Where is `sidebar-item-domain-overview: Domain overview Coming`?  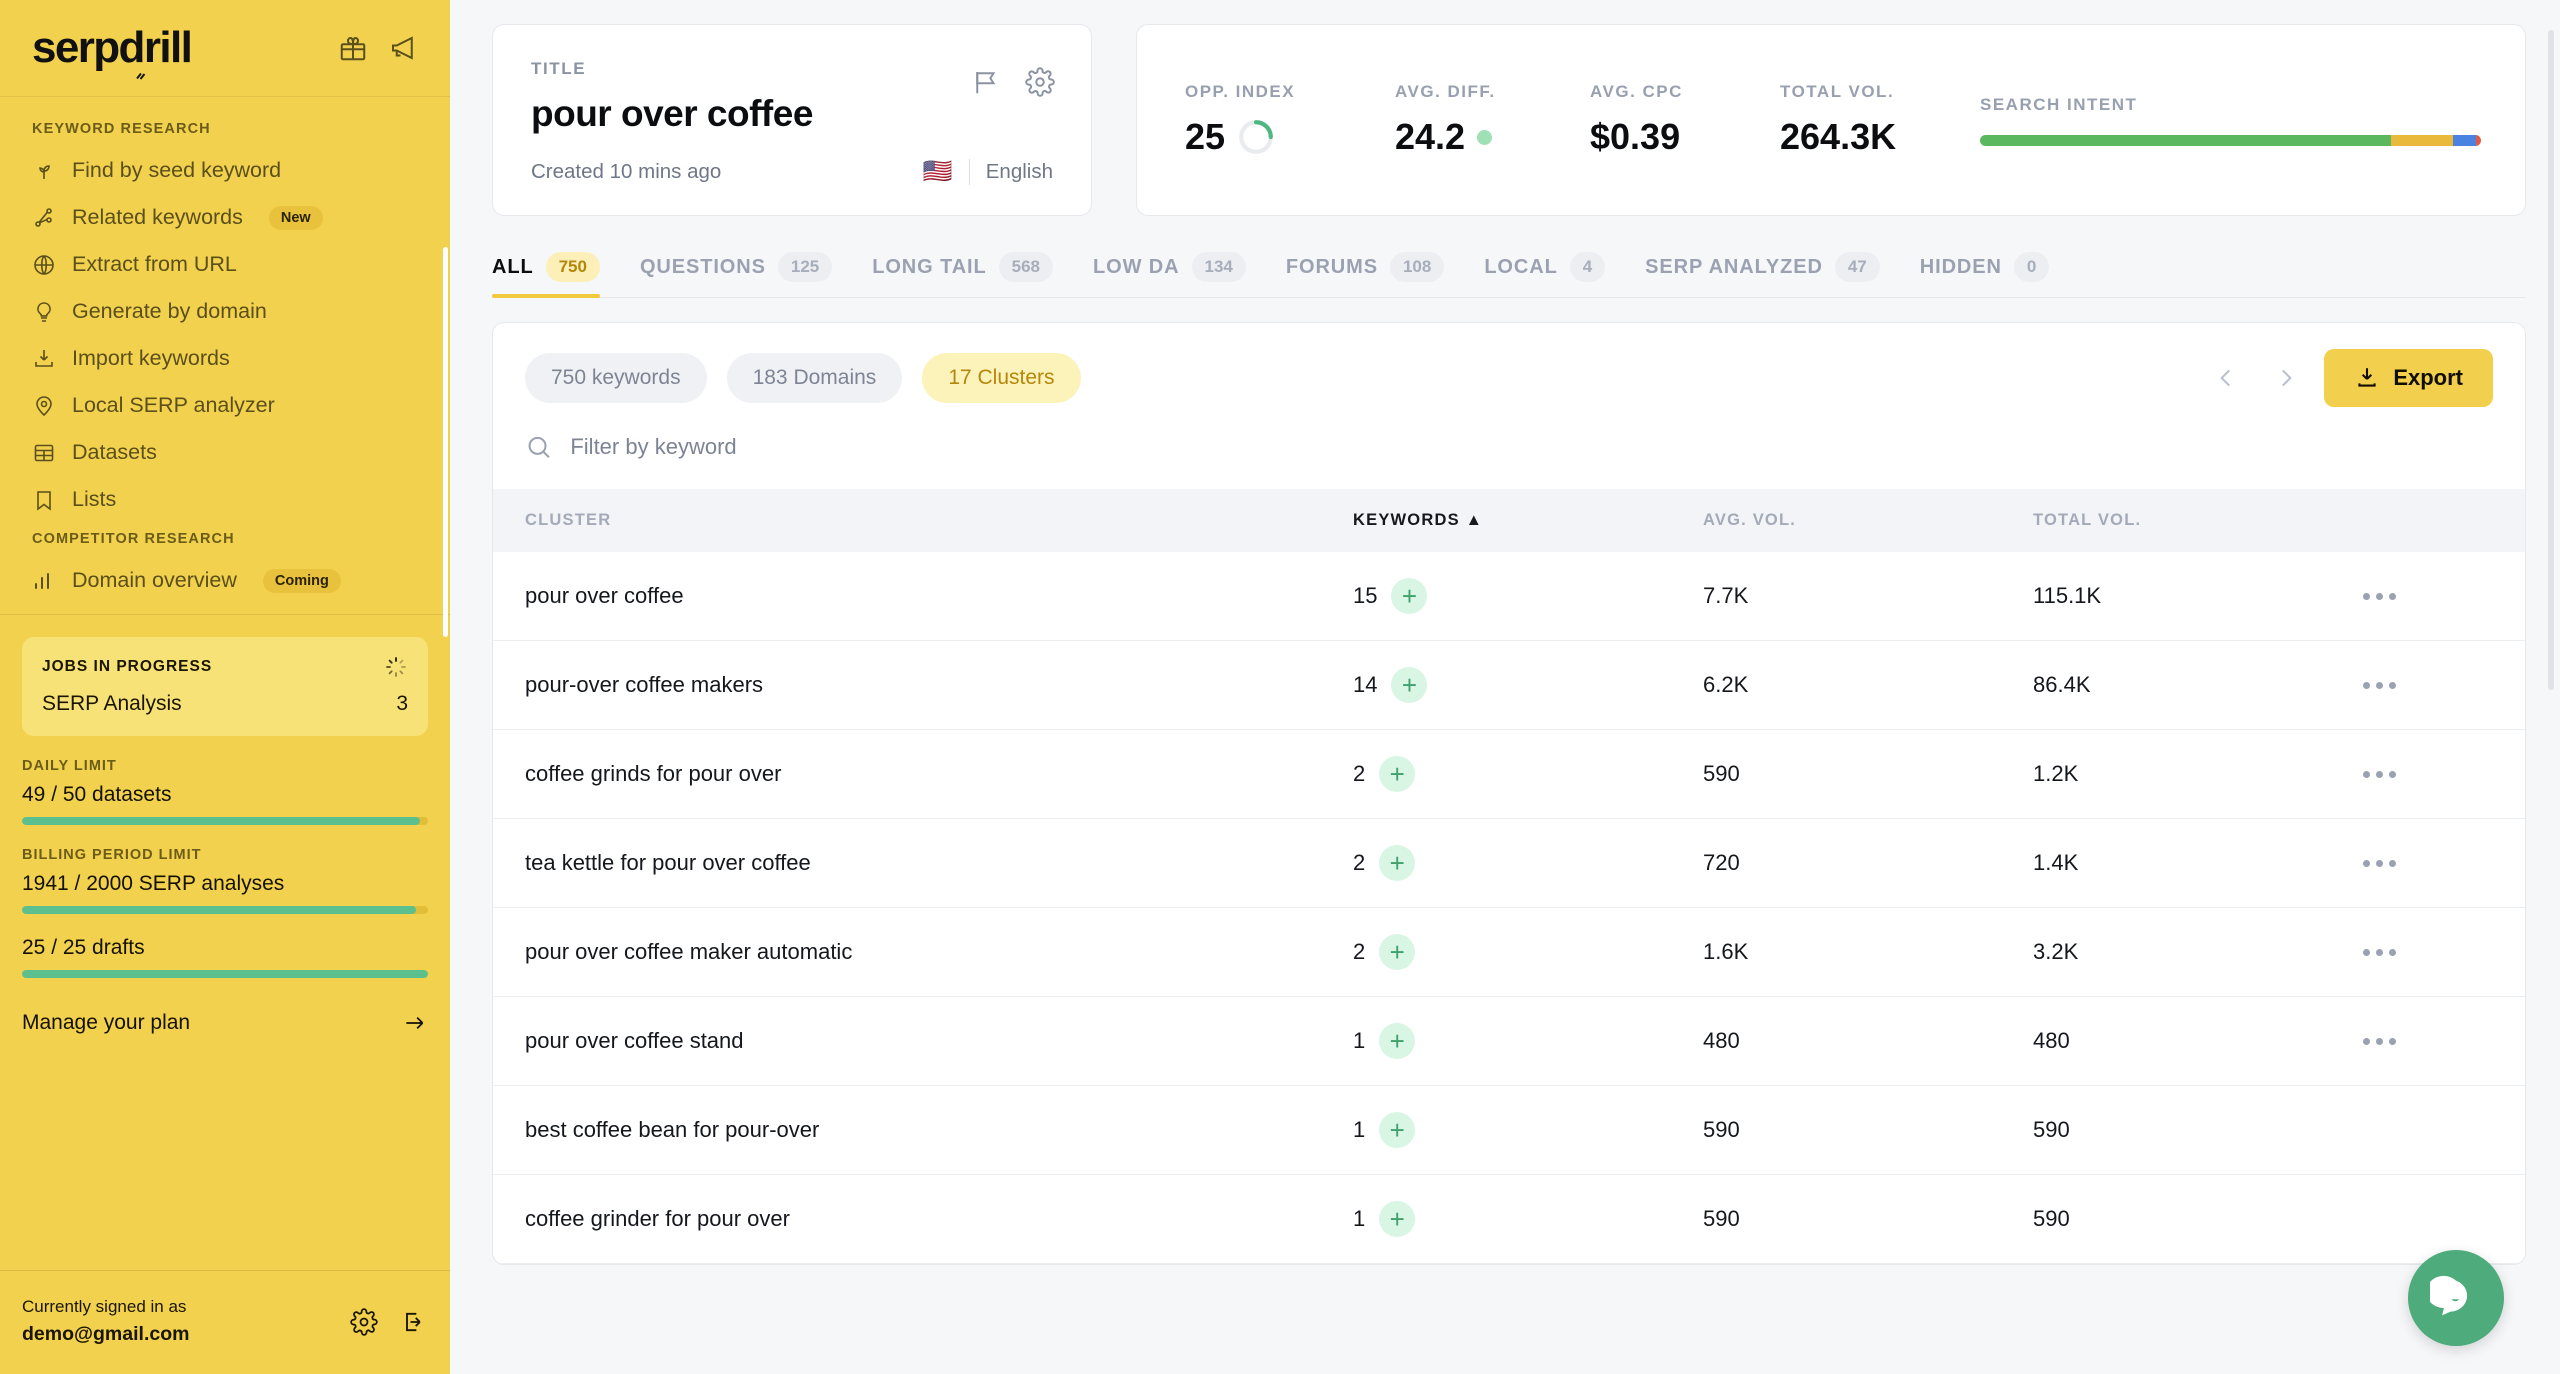 sidebar-item-domain-overview: Domain overview Coming is located at coordinates (225, 580).